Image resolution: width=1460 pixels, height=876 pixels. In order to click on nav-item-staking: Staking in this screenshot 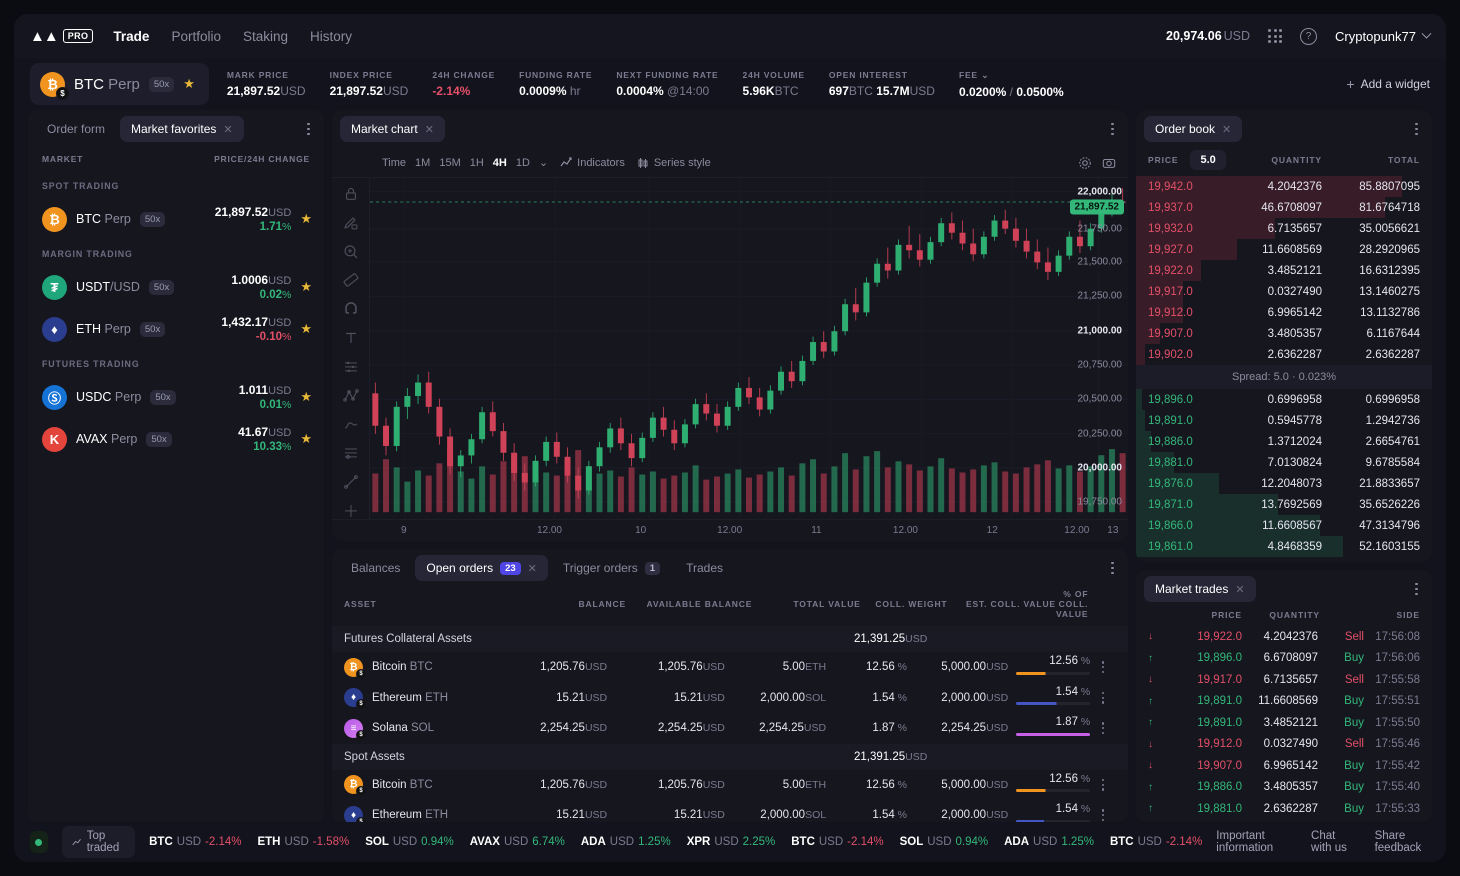, I will do `click(265, 36)`.